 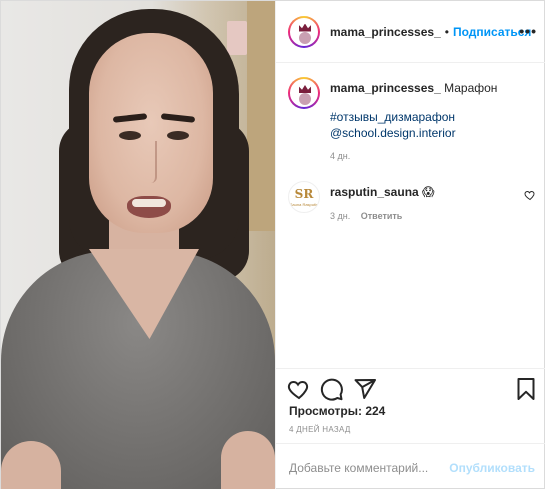 What do you see at coordinates (428, 192) in the screenshot?
I see `comment-body: 😱` at bounding box center [428, 192].